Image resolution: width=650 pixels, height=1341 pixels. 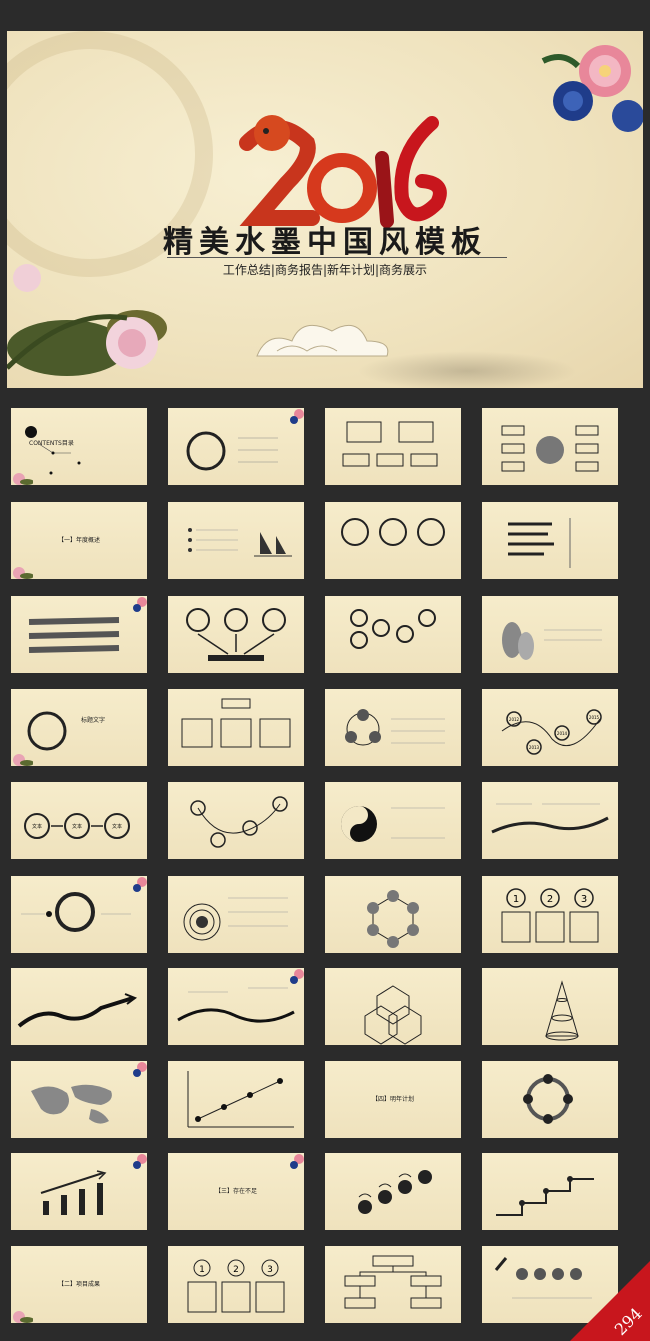 What do you see at coordinates (325, 270) in the screenshot?
I see `cover-subtitle: 工作总结|商务报告|新年计划|商务展示` at bounding box center [325, 270].